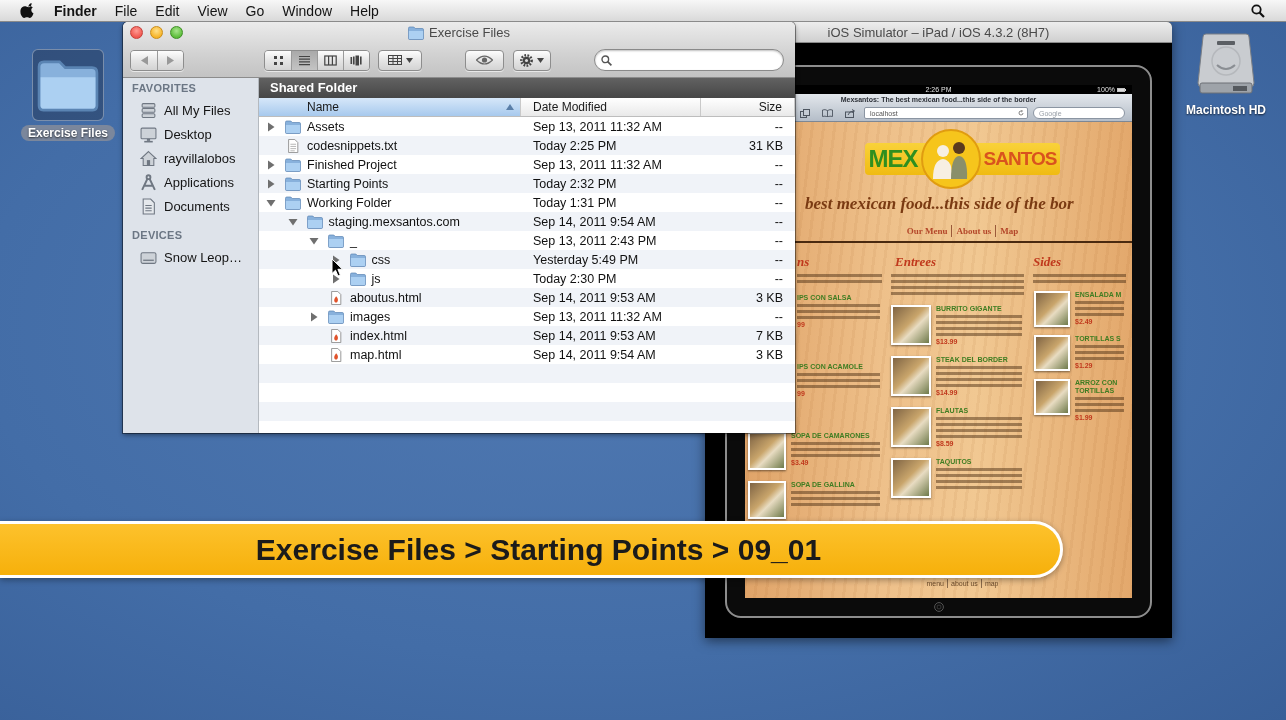  What do you see at coordinates (973, 231) in the screenshot?
I see `nav-link: About us` at bounding box center [973, 231].